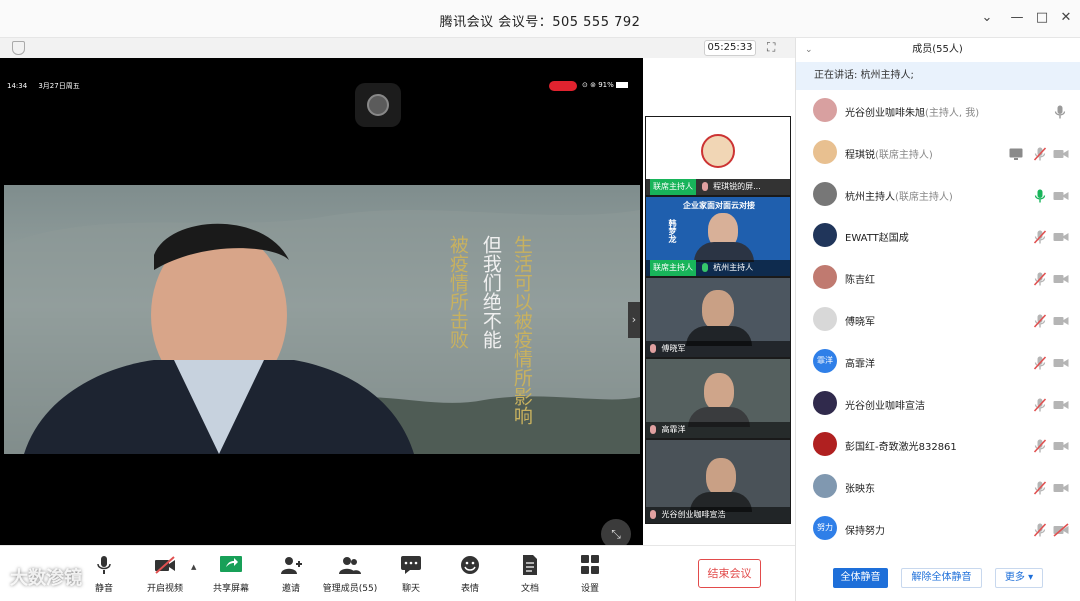 Image resolution: width=1080 pixels, height=601 pixels. Describe the element at coordinates (469, 589) in the screenshot. I see `toolbar-label: 表情` at that location.